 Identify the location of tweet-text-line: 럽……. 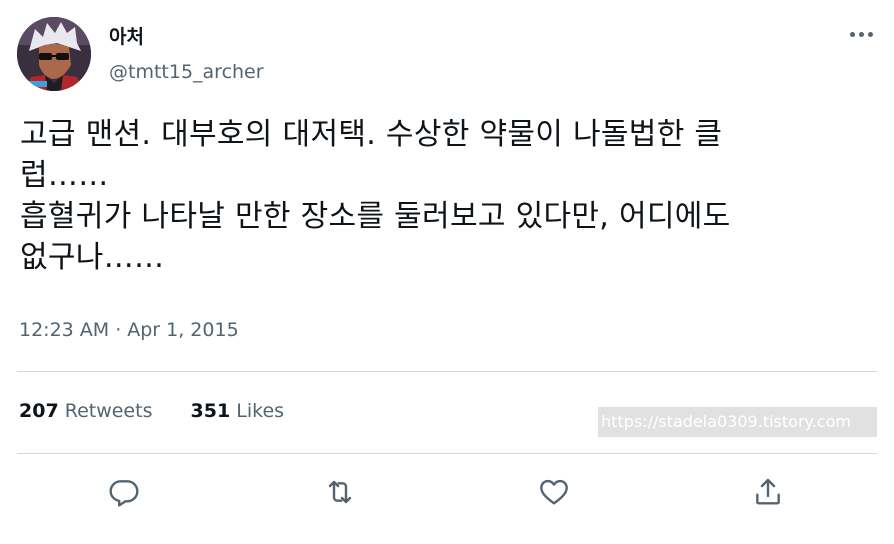
(64, 175).